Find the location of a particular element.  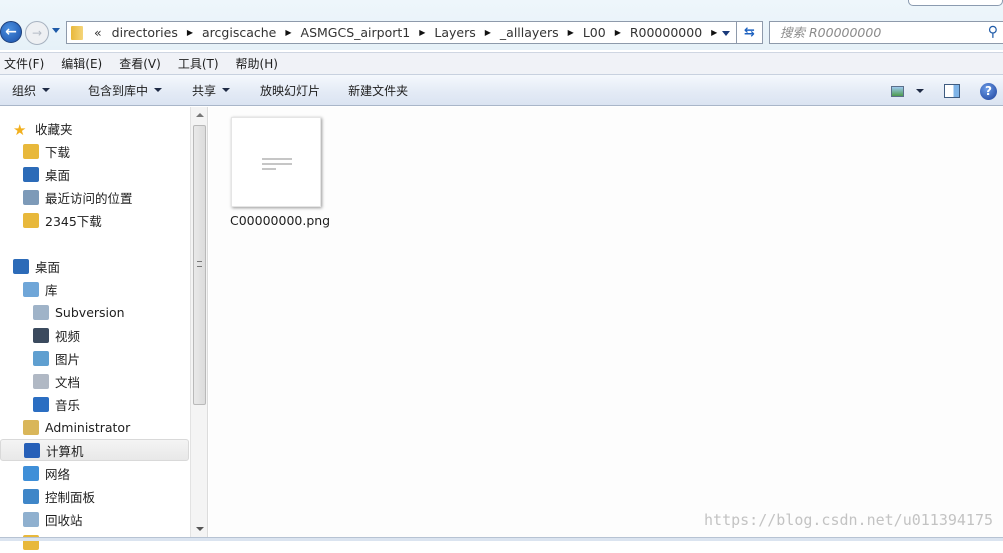

sidebar-item: 控制面板 is located at coordinates (59, 496).